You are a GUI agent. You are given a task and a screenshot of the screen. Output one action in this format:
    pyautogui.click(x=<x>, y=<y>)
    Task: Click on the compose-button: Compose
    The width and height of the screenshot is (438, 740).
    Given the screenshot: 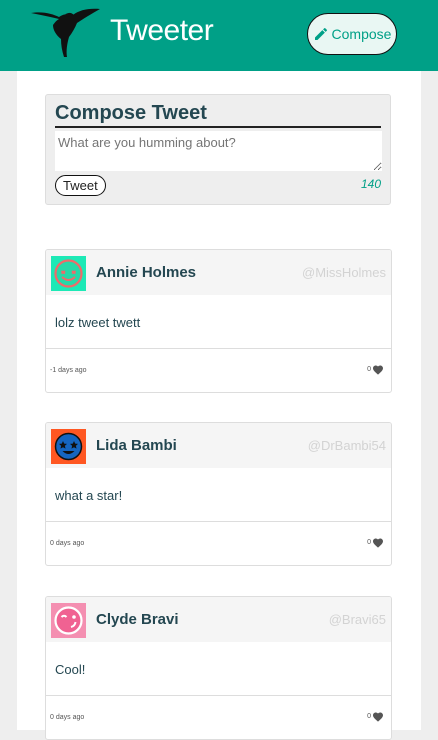 What is the action you would take?
    pyautogui.click(x=352, y=34)
    